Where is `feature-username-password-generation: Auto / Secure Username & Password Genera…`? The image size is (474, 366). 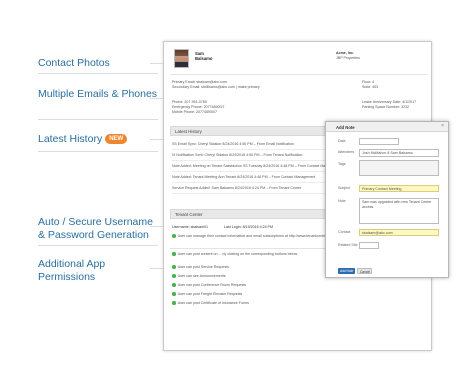
feature-username-password-generation: Auto / Secure Username & Password Genera… is located at coordinates (95, 228).